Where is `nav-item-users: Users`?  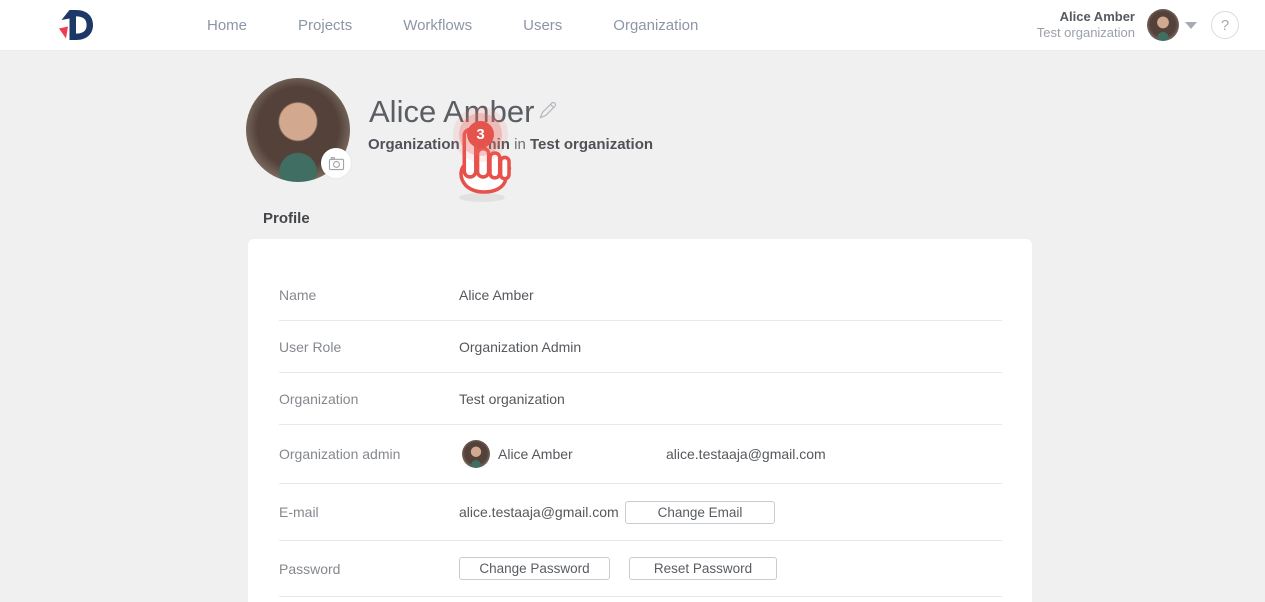
nav-item-users: Users is located at coordinates (542, 25).